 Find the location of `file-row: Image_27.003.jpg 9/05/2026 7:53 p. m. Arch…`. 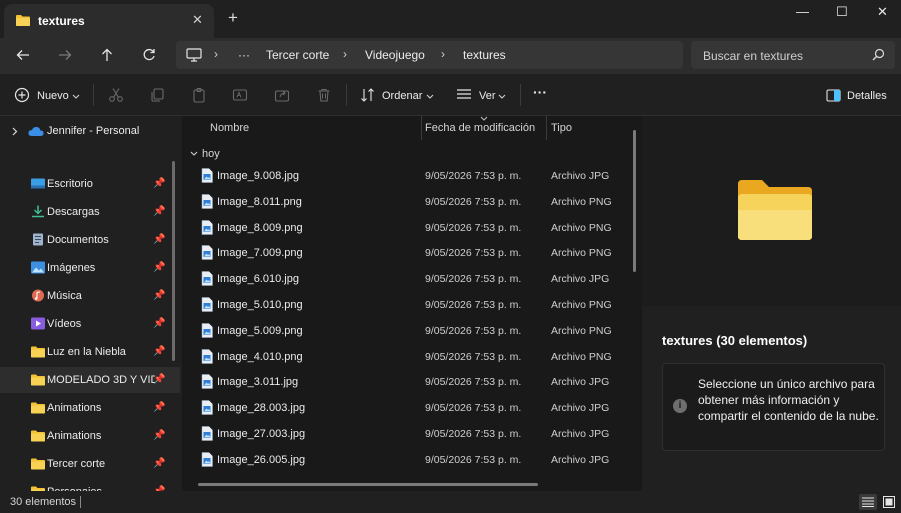

file-row: Image_27.003.jpg 9/05/2026 7:53 p. m. Arch… is located at coordinates (404, 434).